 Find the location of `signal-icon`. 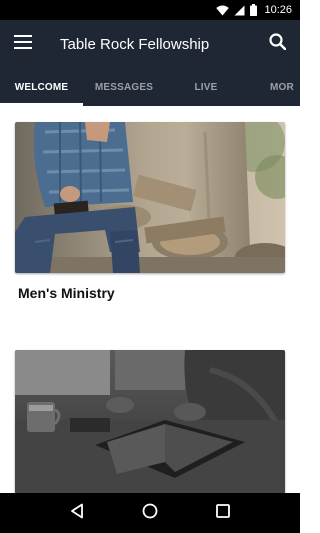

signal-icon is located at coordinates (239, 10).